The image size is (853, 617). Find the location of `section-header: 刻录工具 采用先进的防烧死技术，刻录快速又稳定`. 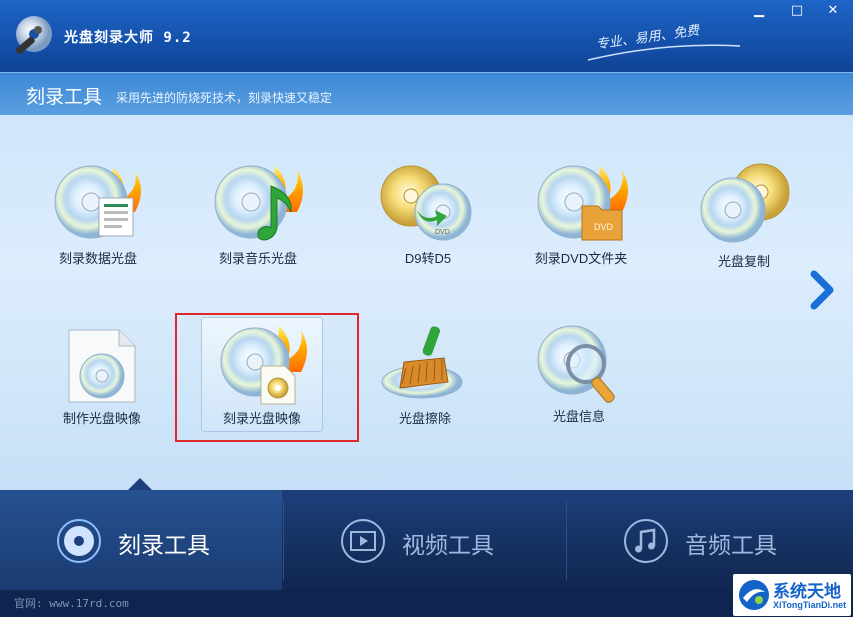

section-header: 刻录工具 采用先进的防烧死技术，刻录快速又稳定 is located at coordinates (426, 94).